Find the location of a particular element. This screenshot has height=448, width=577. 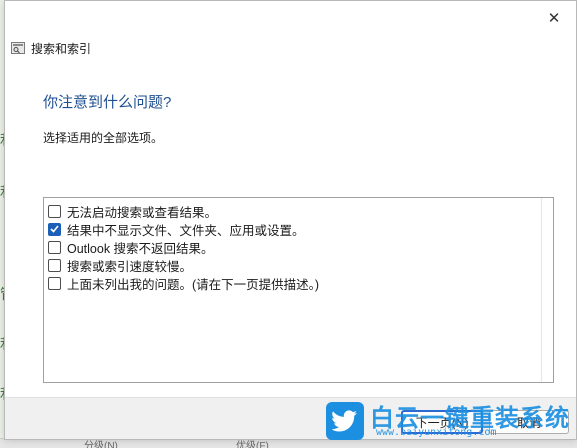

option-label: 结果中不显示文件、文件夹、应用或设置。 is located at coordinates (186, 230).